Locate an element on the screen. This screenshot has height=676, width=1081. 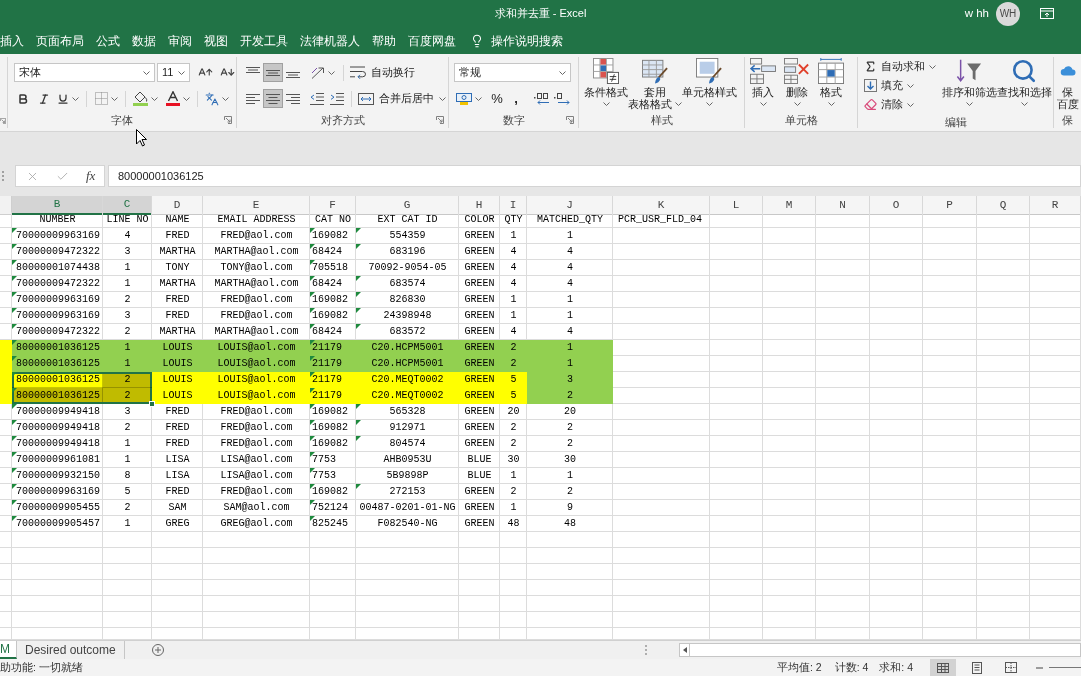
formula-field: 80000001036125 is located at coordinates (594, 176).